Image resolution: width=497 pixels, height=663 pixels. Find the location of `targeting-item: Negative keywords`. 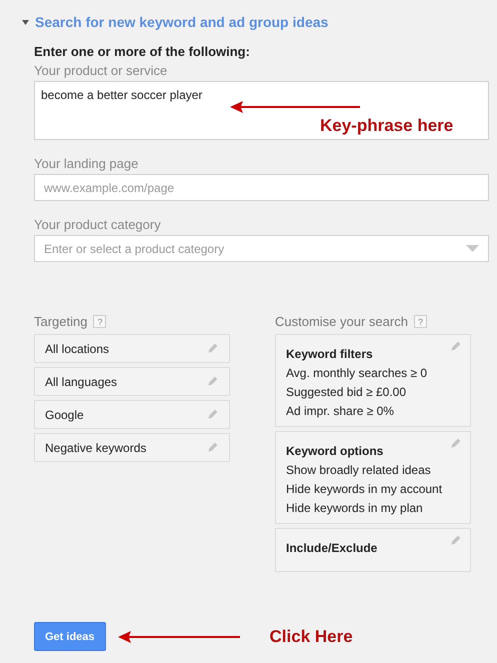

targeting-item: Negative keywords is located at coordinates (132, 447).